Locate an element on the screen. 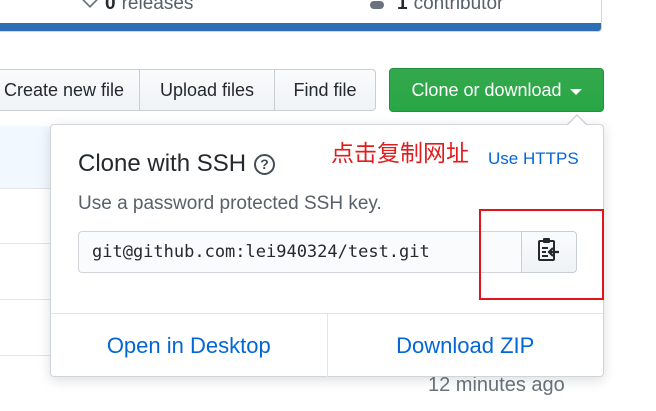 The height and width of the screenshot is (411, 656). use-https-link: Use HTTPS is located at coordinates (533, 159).